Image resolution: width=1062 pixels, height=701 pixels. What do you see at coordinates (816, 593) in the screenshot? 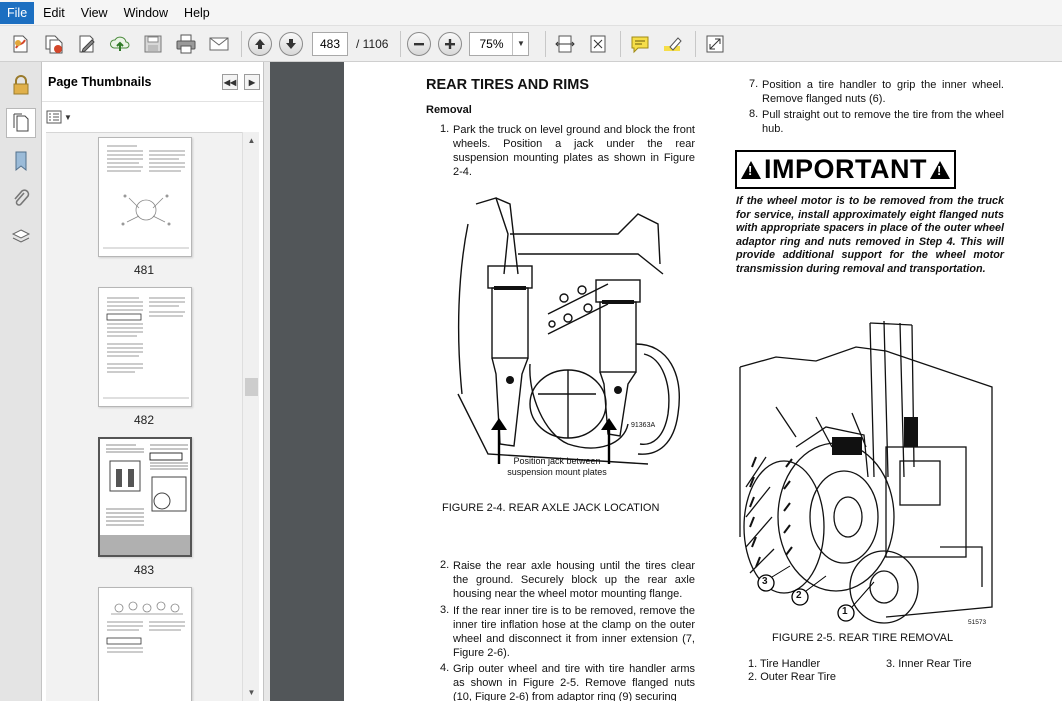
I see `figure-callouts` at bounding box center [816, 593].